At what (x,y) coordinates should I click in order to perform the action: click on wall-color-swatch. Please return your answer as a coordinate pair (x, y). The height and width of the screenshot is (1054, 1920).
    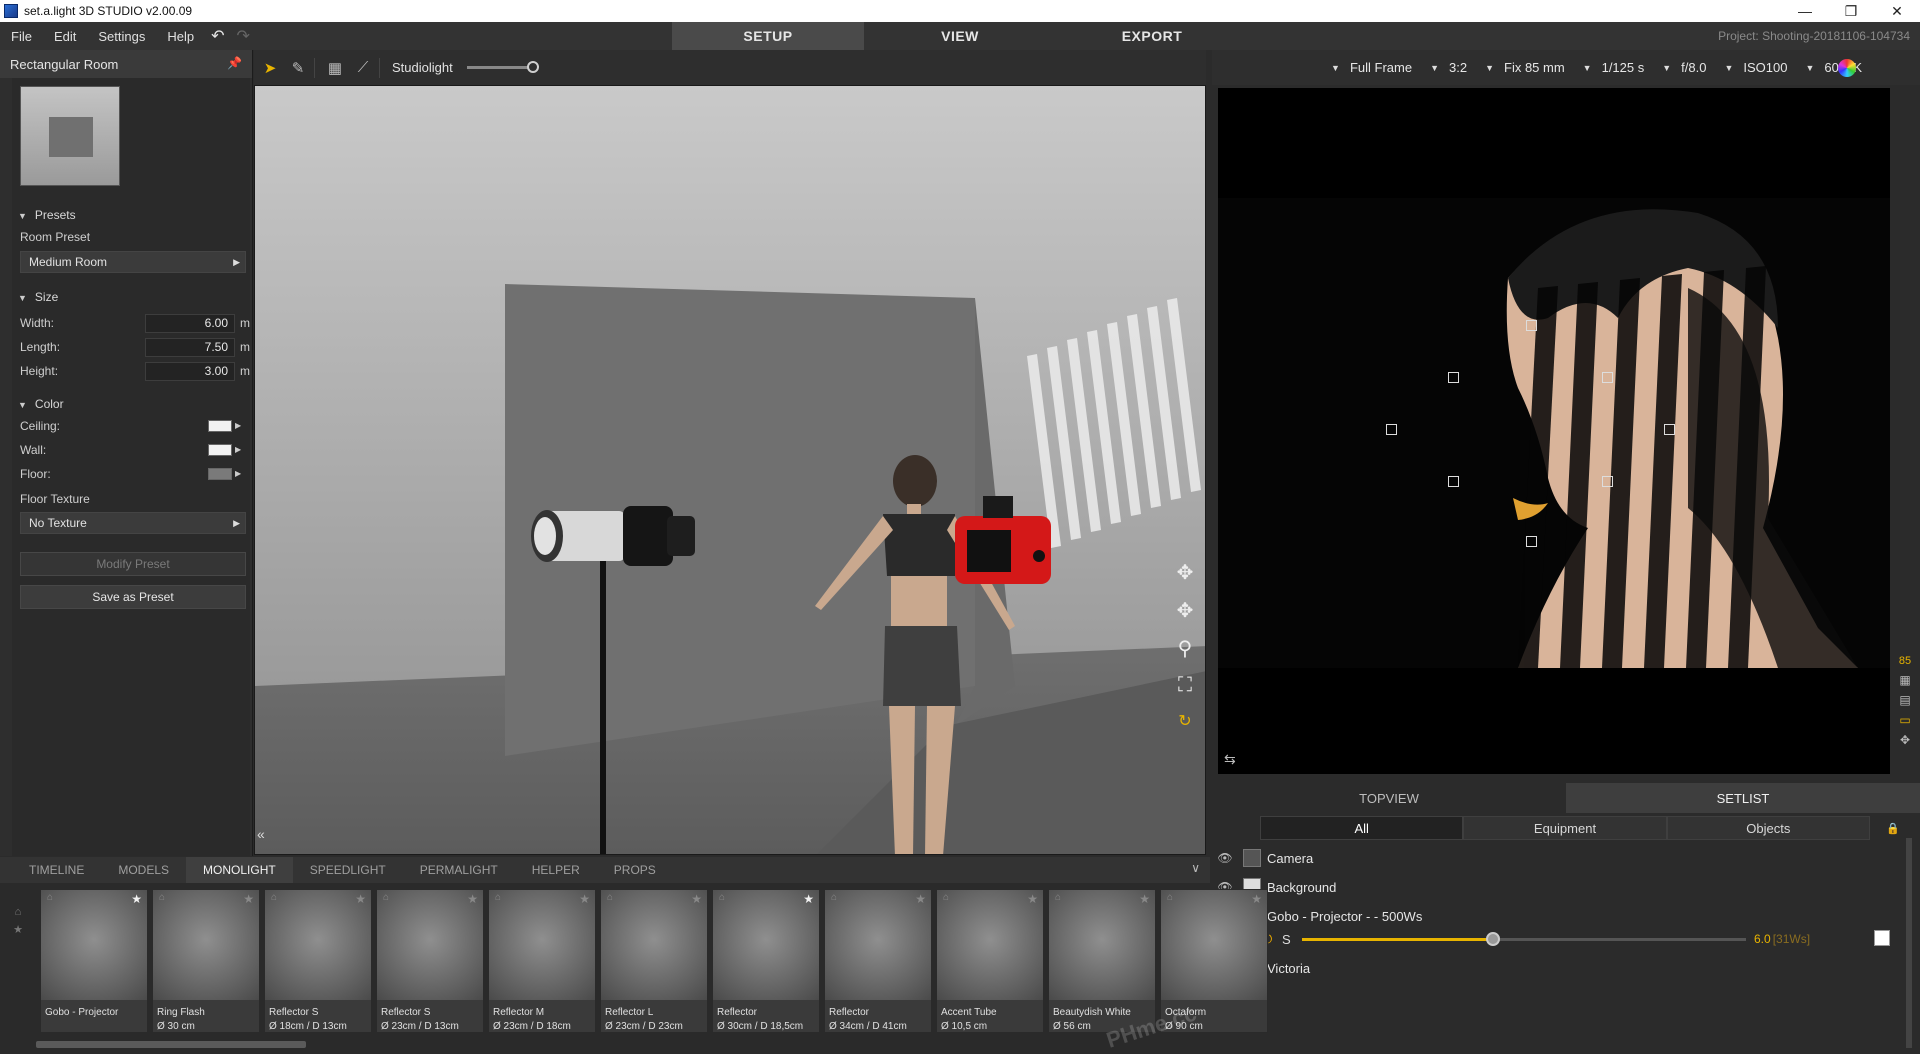
    Looking at the image, I should click on (220, 450).